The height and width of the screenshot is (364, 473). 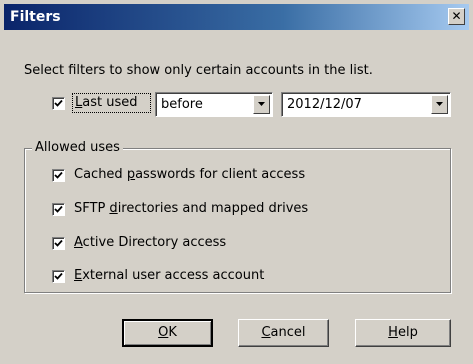 I want to click on last-used-label-text: ast used, so click(x=110, y=102).